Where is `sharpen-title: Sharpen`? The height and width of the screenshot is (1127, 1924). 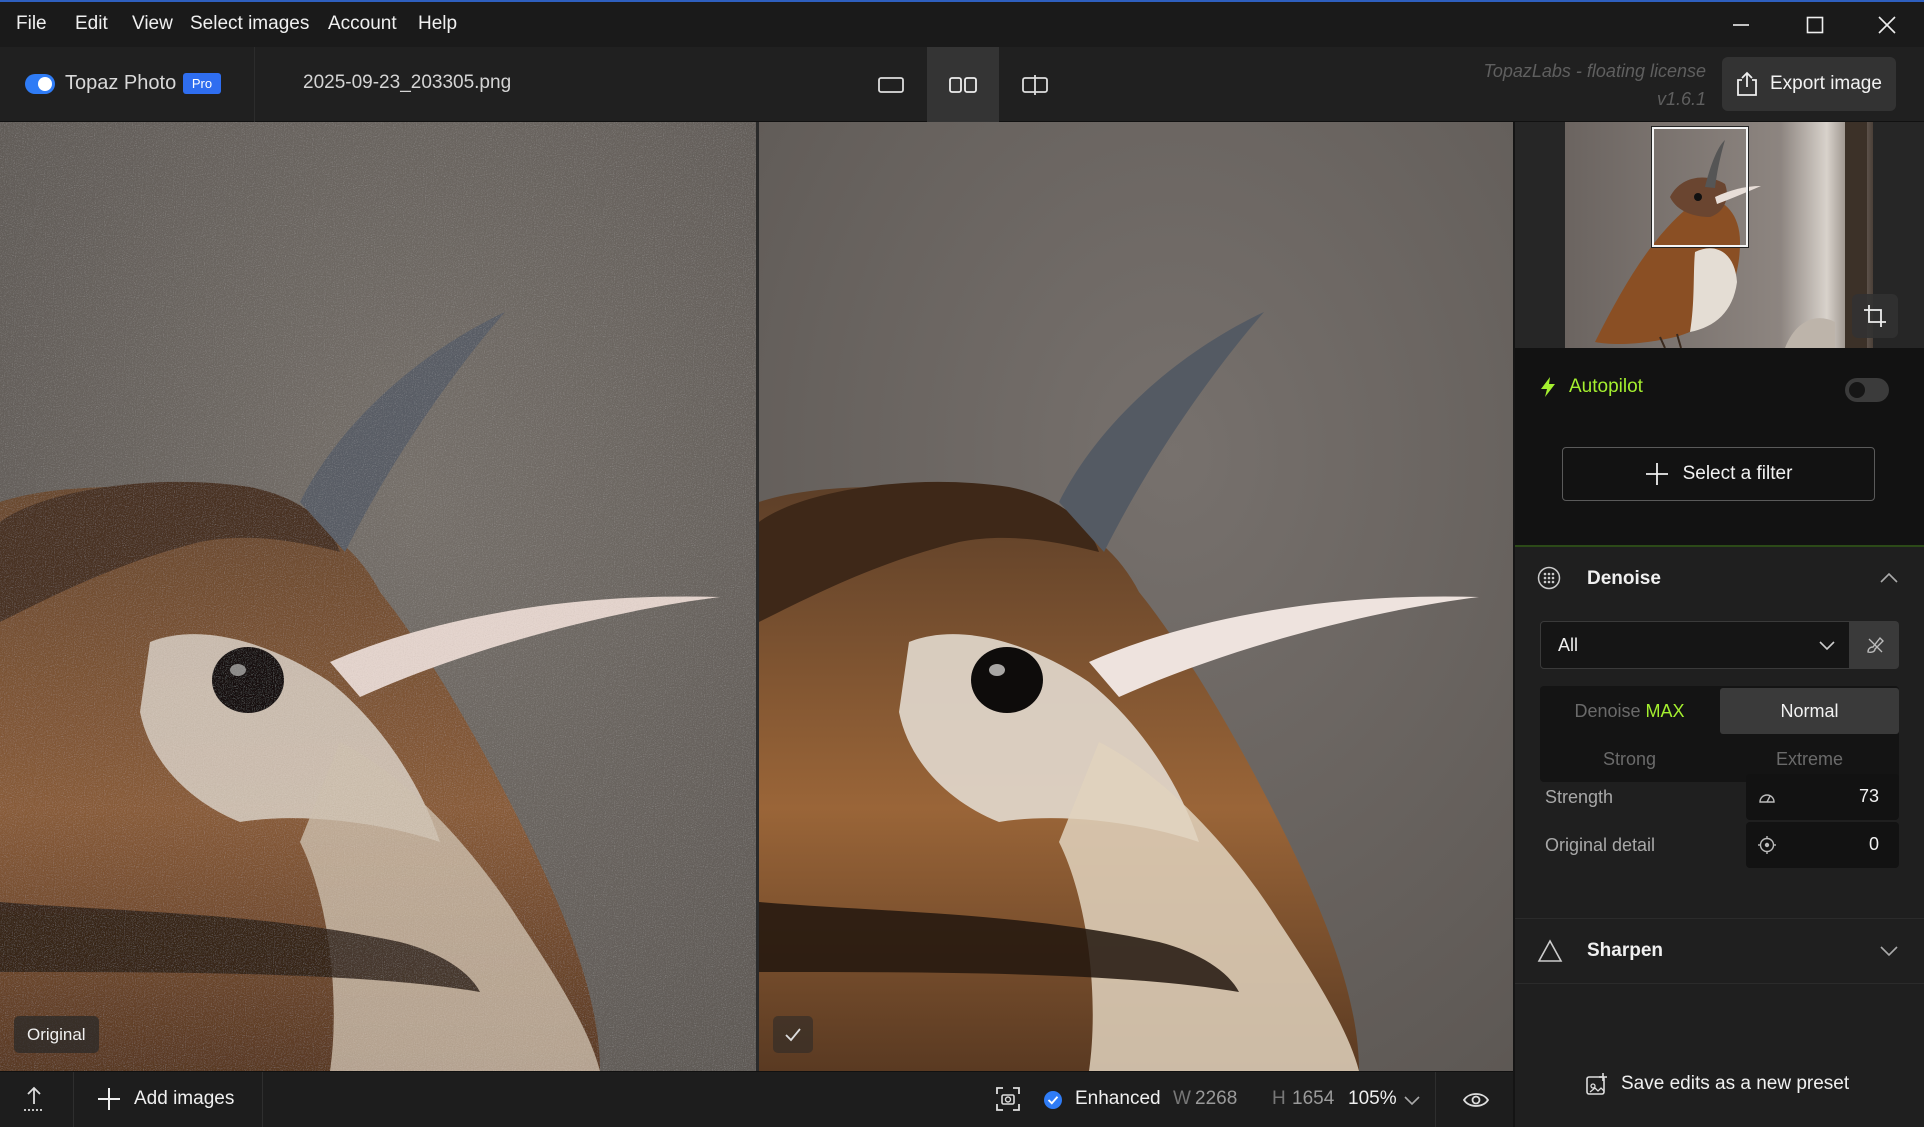 sharpen-title: Sharpen is located at coordinates (1625, 950).